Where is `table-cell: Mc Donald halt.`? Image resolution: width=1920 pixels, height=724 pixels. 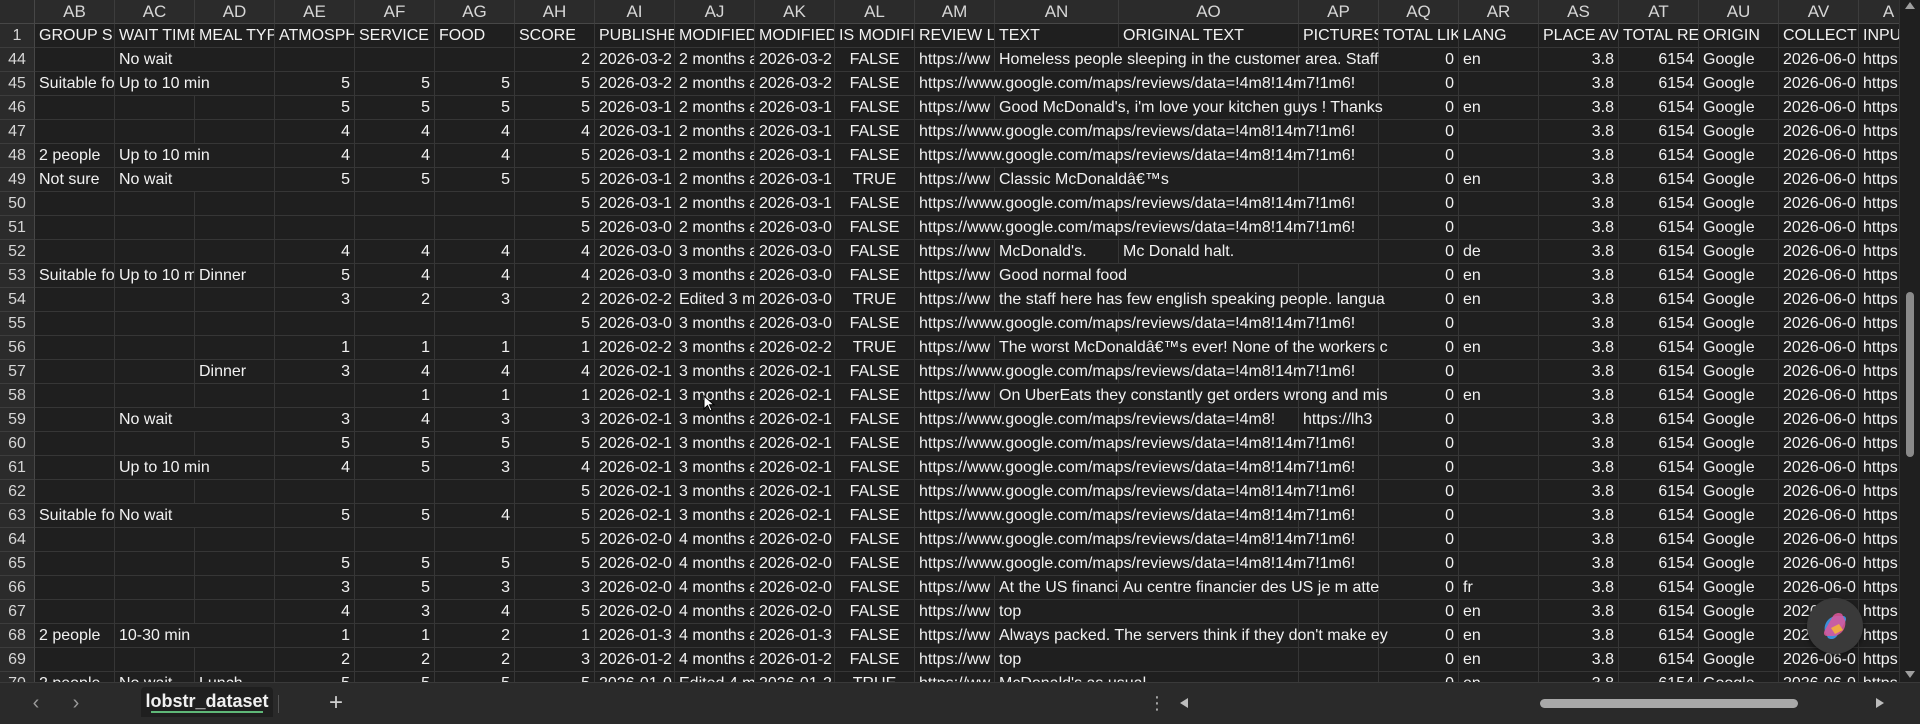 table-cell: Mc Donald halt. is located at coordinates (1249, 252).